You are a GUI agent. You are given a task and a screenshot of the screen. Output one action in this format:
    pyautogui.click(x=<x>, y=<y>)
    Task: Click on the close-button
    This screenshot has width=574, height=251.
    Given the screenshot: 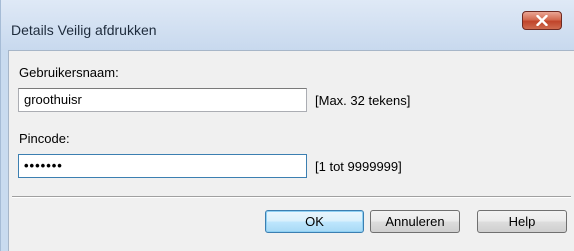 What is the action you would take?
    pyautogui.click(x=542, y=20)
    